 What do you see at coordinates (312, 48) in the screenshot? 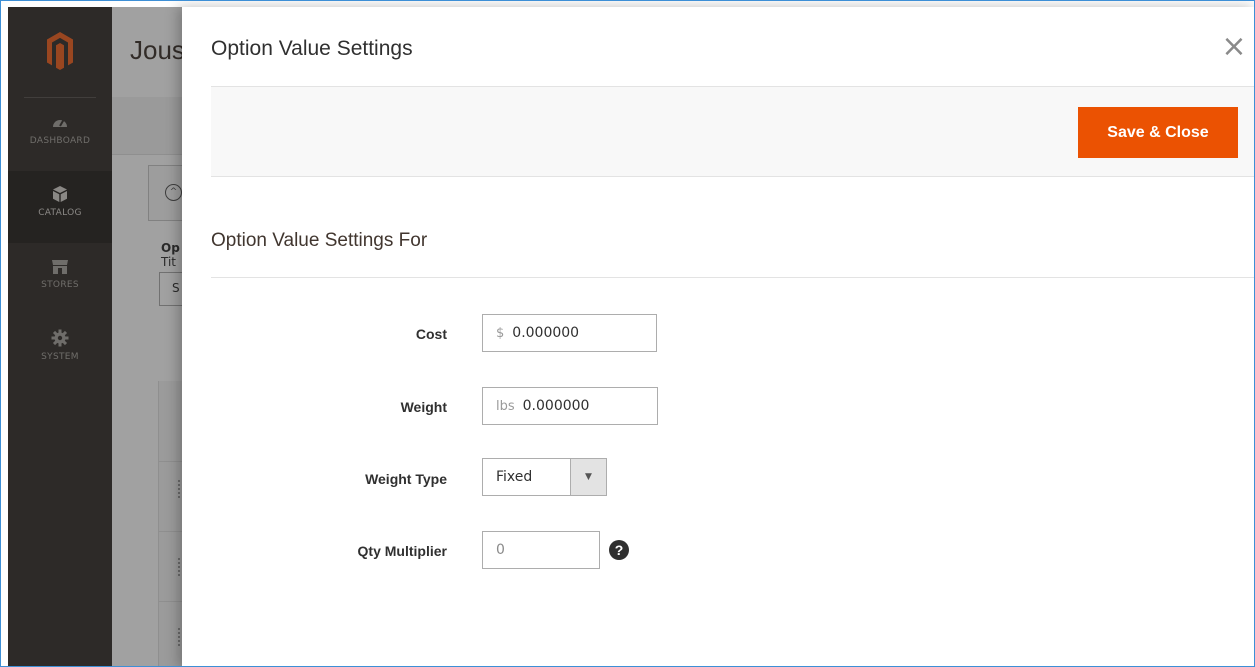
I see `modal-title: Option Value Settings` at bounding box center [312, 48].